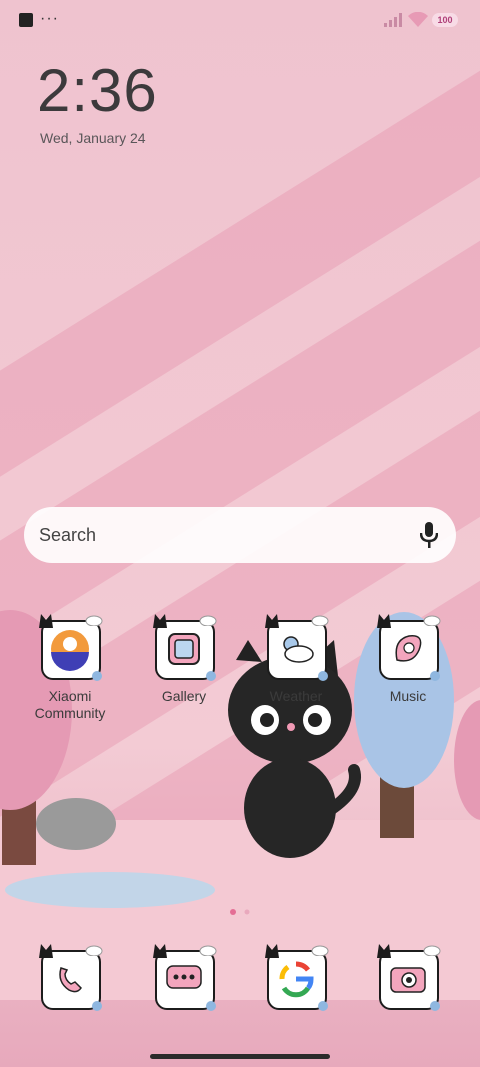 Image resolution: width=480 pixels, height=1067 pixels. What do you see at coordinates (240, 20) in the screenshot?
I see `status-bar: ··· 100` at bounding box center [240, 20].